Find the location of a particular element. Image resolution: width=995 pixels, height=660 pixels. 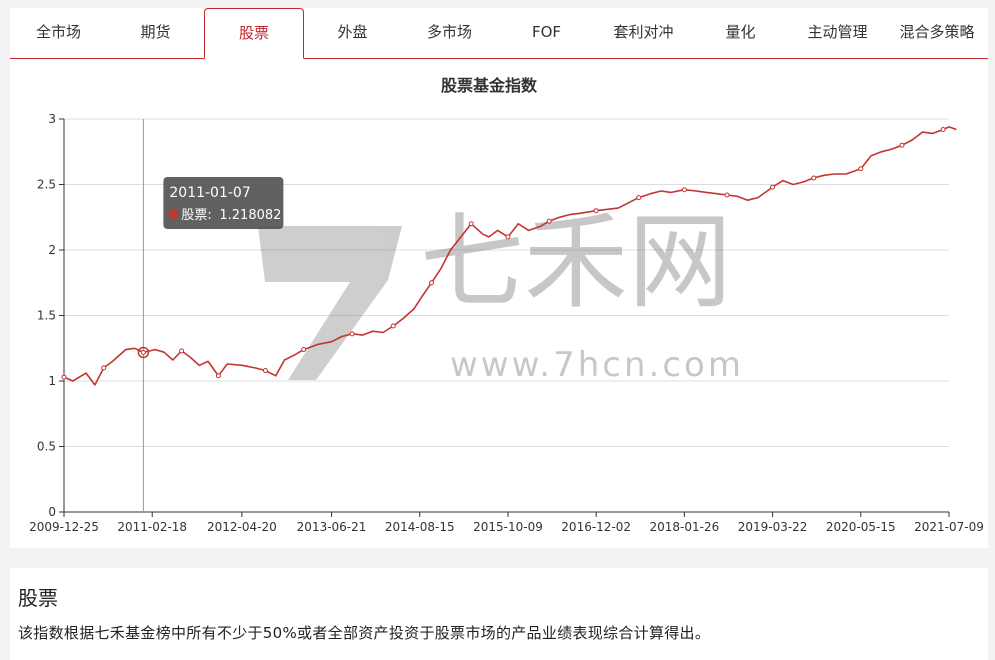

y-tick-label: 1.5 is located at coordinates (46, 316).